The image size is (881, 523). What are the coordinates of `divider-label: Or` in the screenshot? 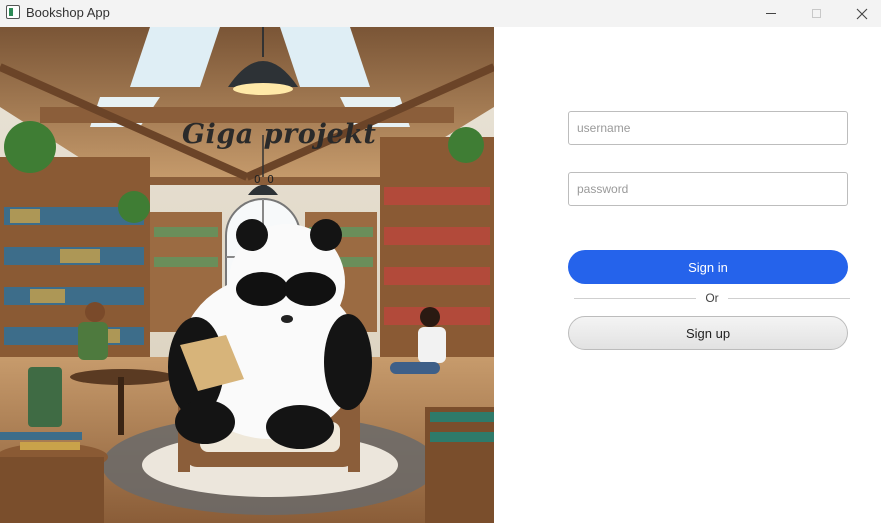 It's located at (712, 298).